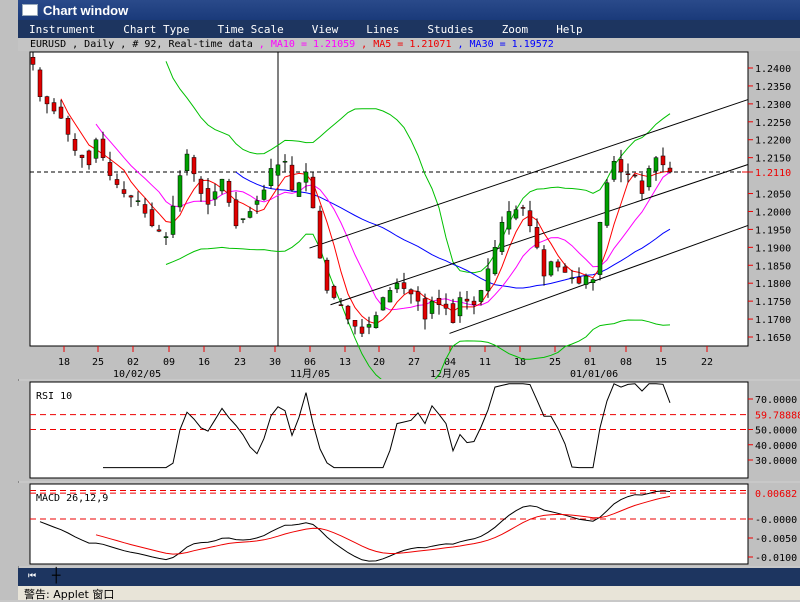  Describe the element at coordinates (777, 416) in the screenshot. I see `rsi-current-label: 59.78888` at that location.